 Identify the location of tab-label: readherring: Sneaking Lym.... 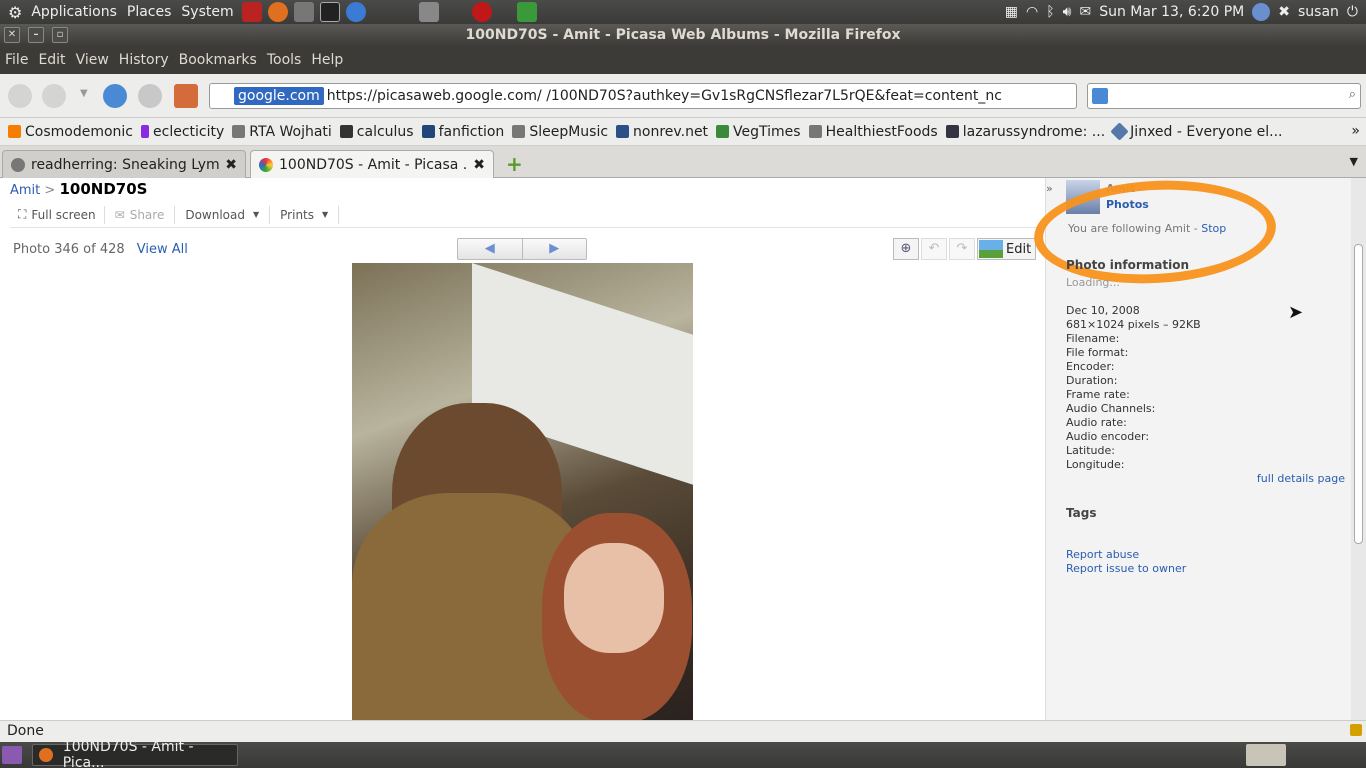
(125, 164).